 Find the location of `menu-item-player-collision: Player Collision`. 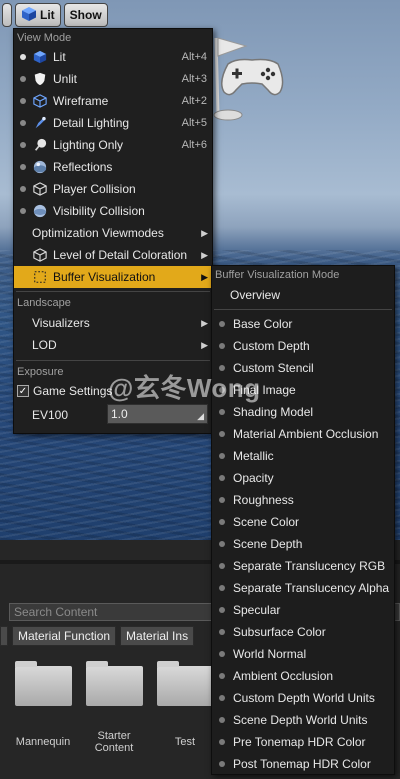

menu-item-player-collision: Player Collision is located at coordinates (113, 189).